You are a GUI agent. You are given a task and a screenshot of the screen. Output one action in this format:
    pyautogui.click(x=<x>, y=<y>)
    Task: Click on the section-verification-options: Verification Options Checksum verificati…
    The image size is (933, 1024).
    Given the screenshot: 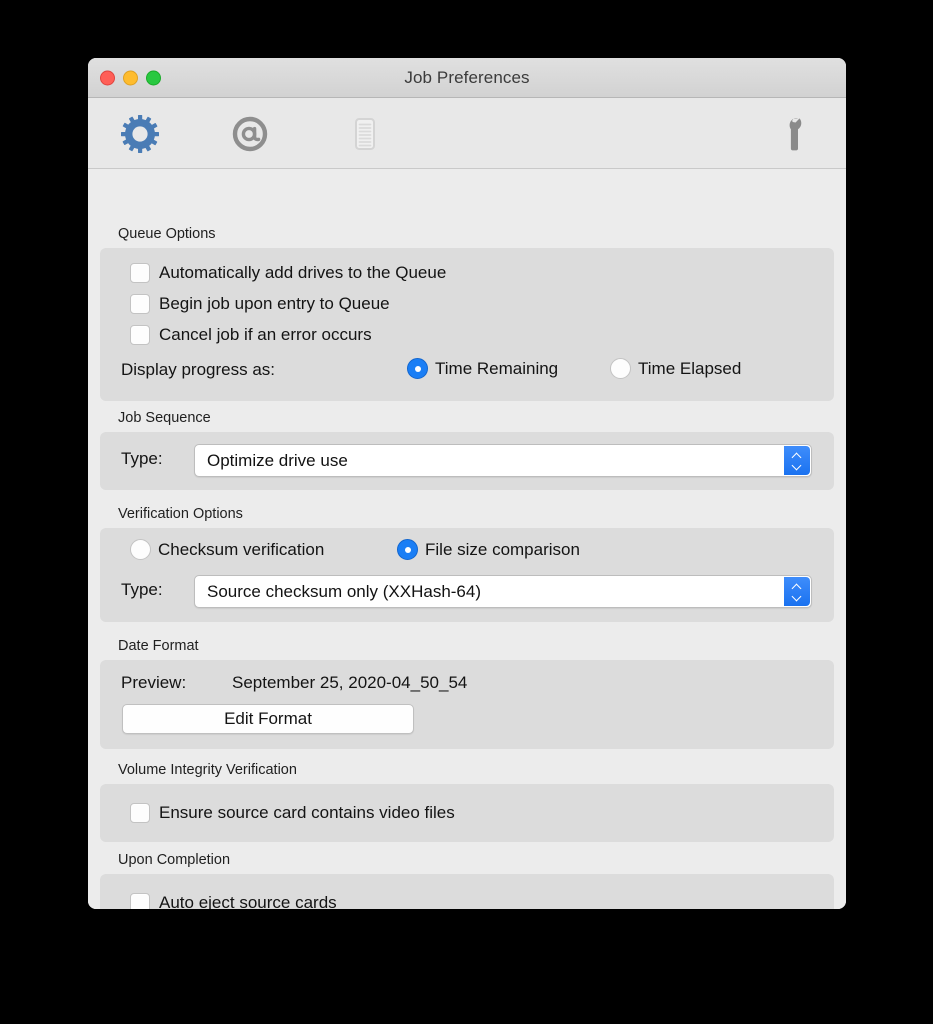 What is the action you would take?
    pyautogui.click(x=467, y=563)
    